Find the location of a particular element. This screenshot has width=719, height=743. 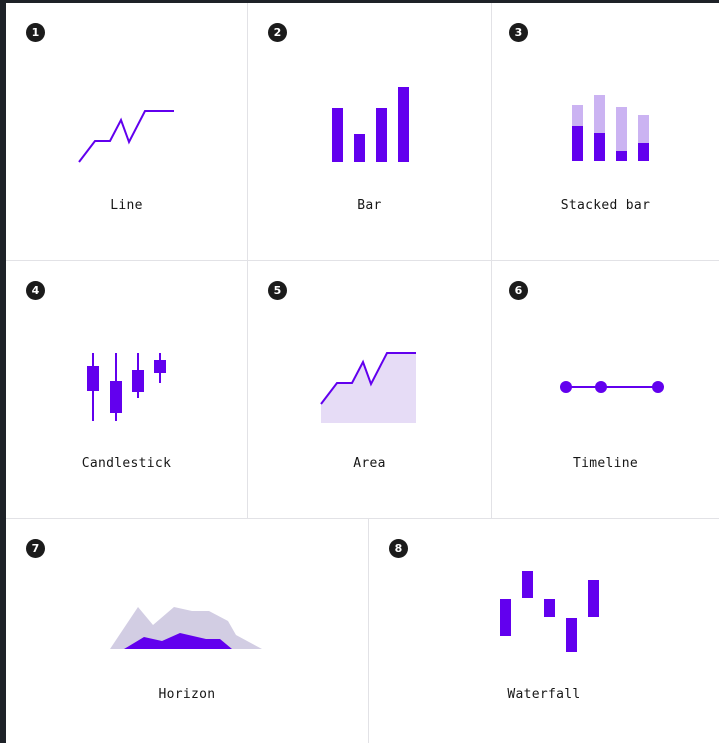

card-number-badge: 1 is located at coordinates (35, 32).